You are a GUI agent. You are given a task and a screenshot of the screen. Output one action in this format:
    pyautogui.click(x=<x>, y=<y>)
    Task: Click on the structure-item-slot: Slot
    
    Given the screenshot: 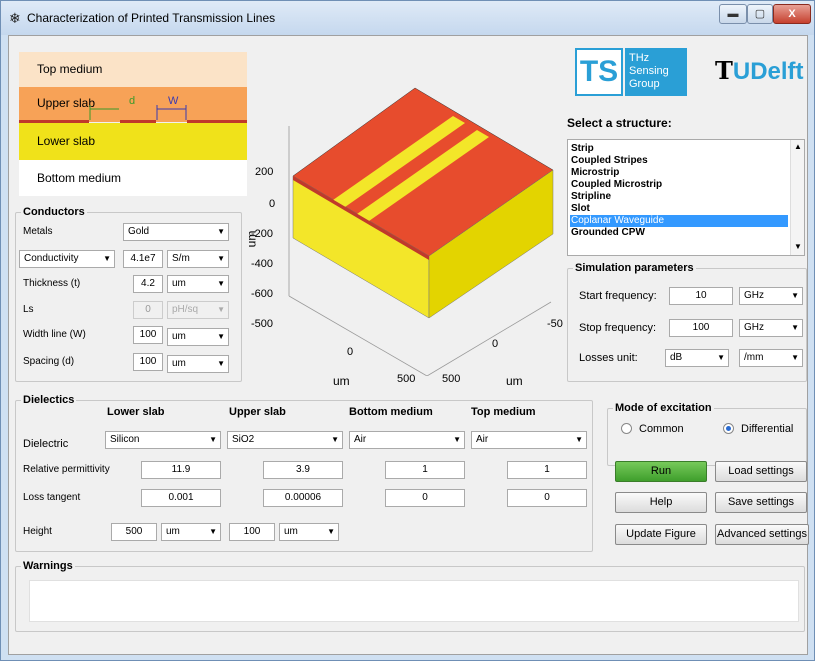 What is the action you would take?
    pyautogui.click(x=679, y=209)
    